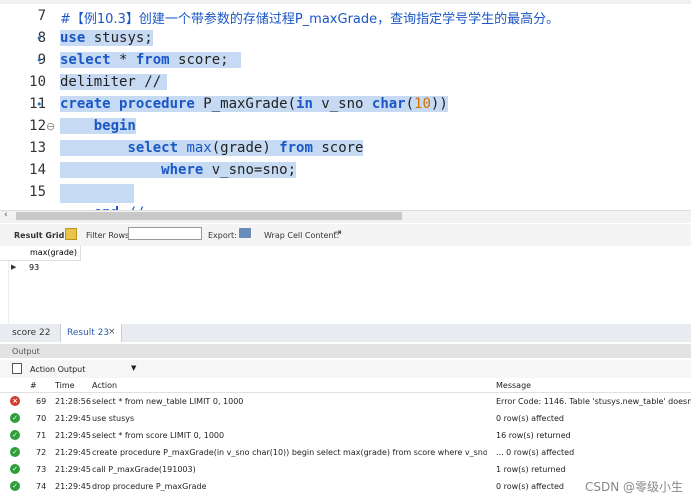 This screenshot has height=497, width=691. I want to click on col-action-header: Action, so click(105, 385).